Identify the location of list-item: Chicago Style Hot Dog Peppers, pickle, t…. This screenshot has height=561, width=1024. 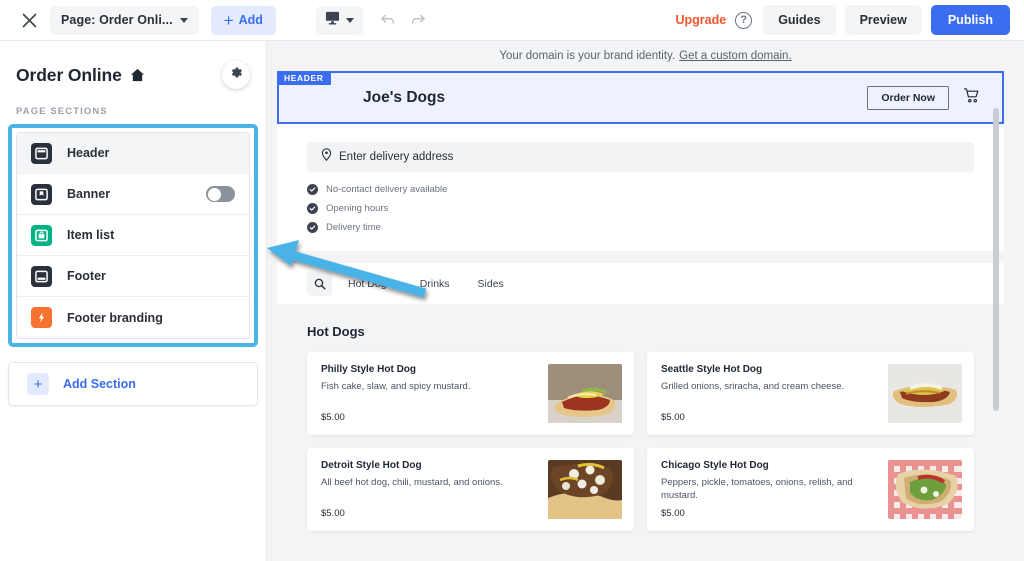
(810, 489).